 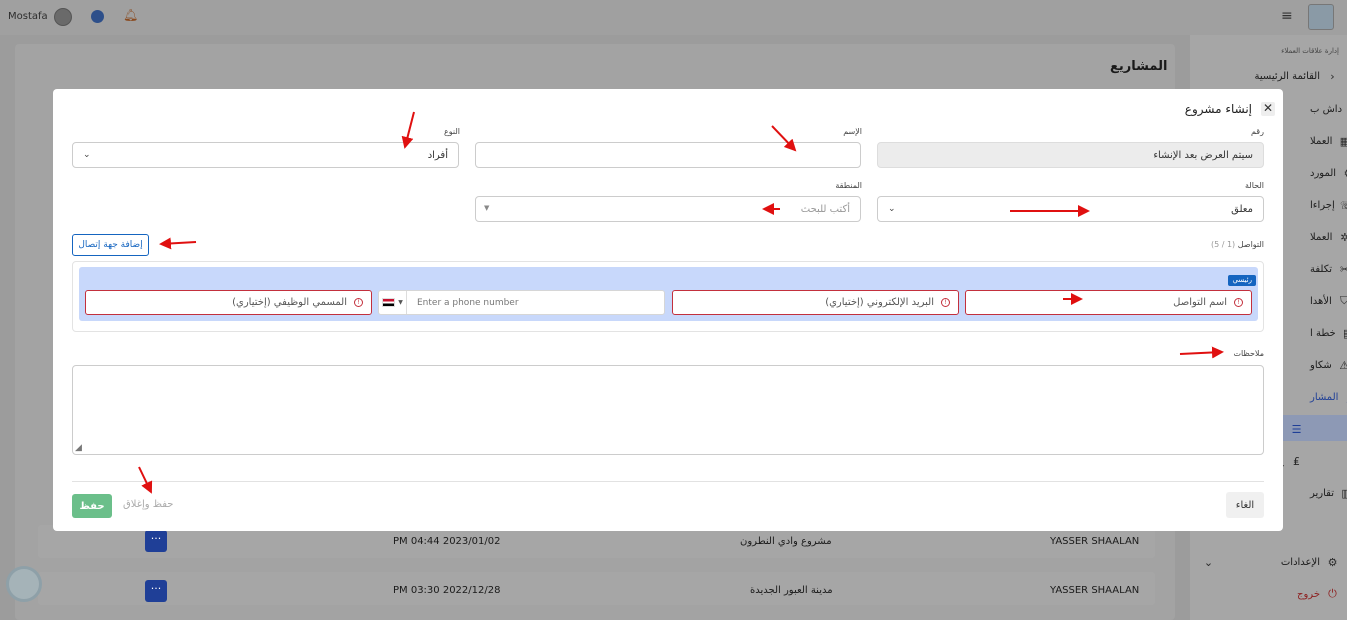 What do you see at coordinates (145, 480) in the screenshot?
I see `annotation-arrow-save-close` at bounding box center [145, 480].